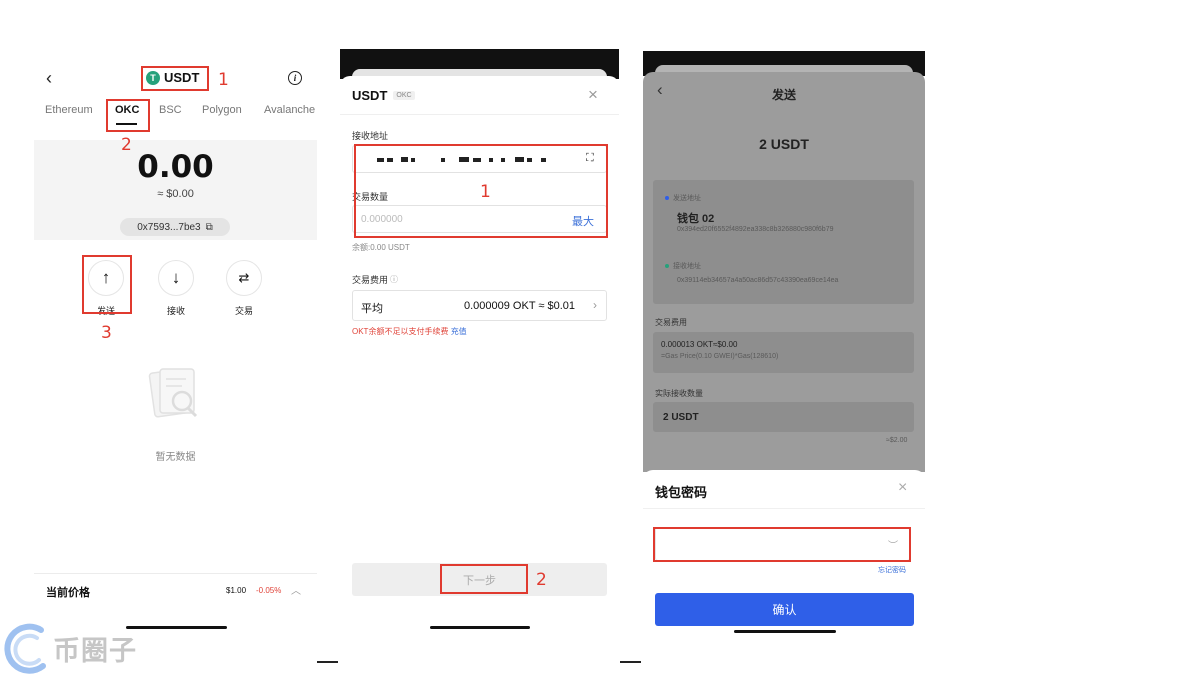 This screenshot has width=1187, height=678. I want to click on from-dot-icon, so click(667, 198).